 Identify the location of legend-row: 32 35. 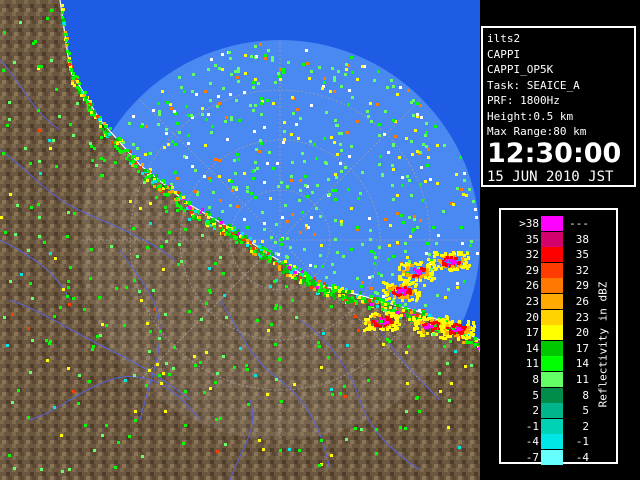
(558, 255).